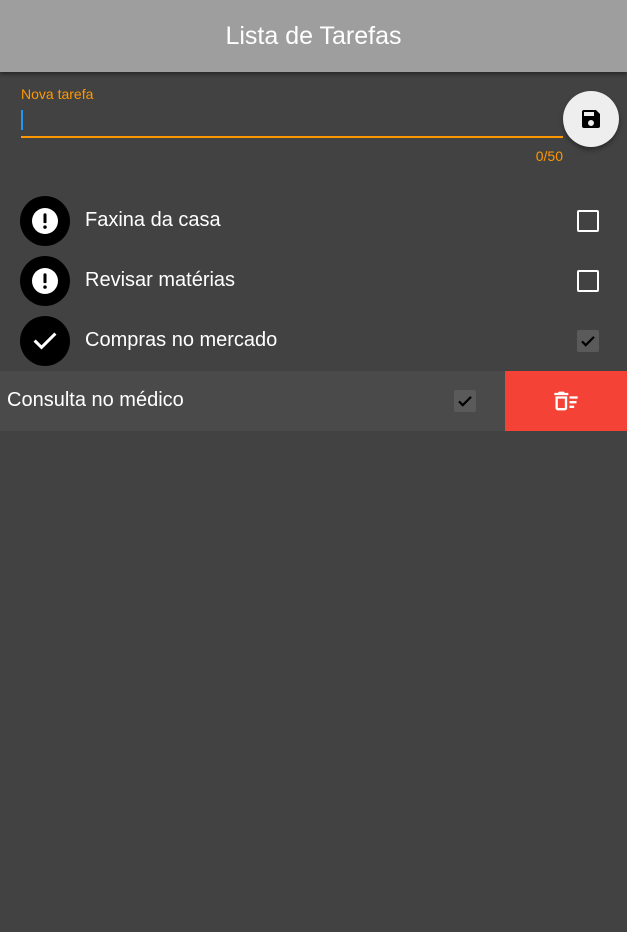  What do you see at coordinates (22, 120) in the screenshot?
I see `text-cursor` at bounding box center [22, 120].